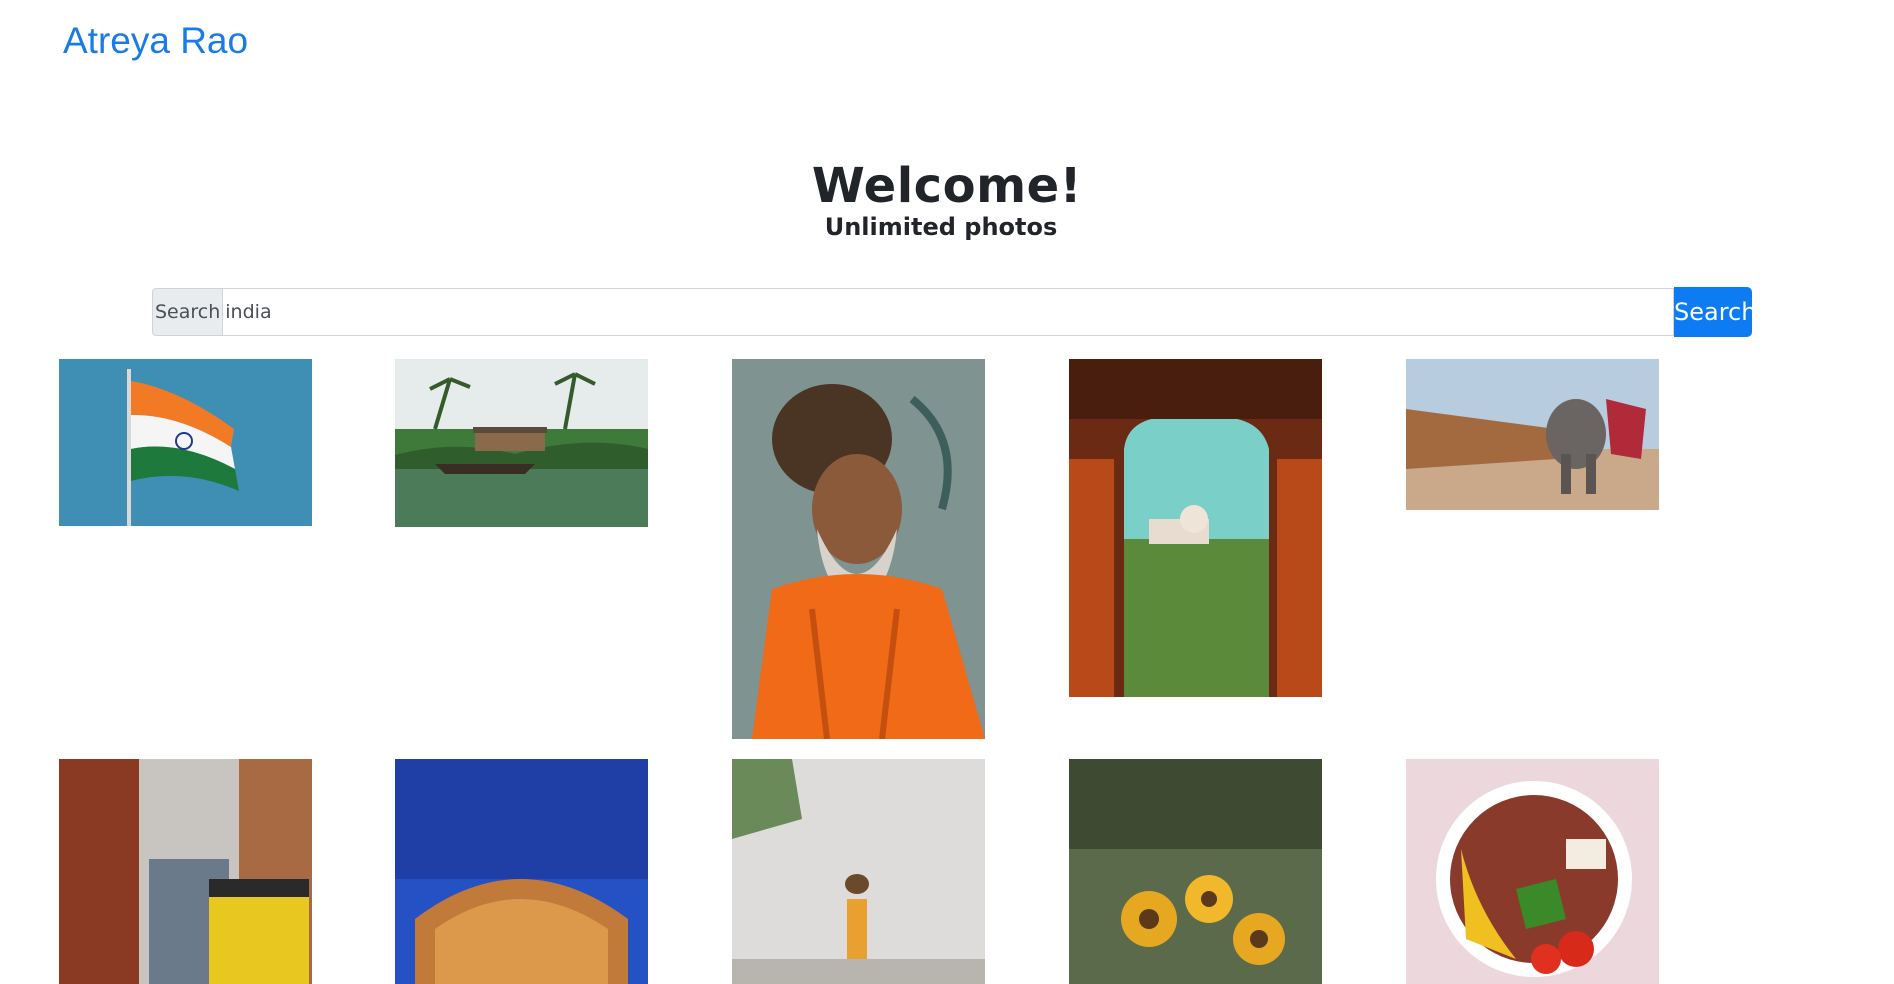 The image size is (1894, 984). I want to click on page-subtitle: Unlimited photos, so click(941, 226).